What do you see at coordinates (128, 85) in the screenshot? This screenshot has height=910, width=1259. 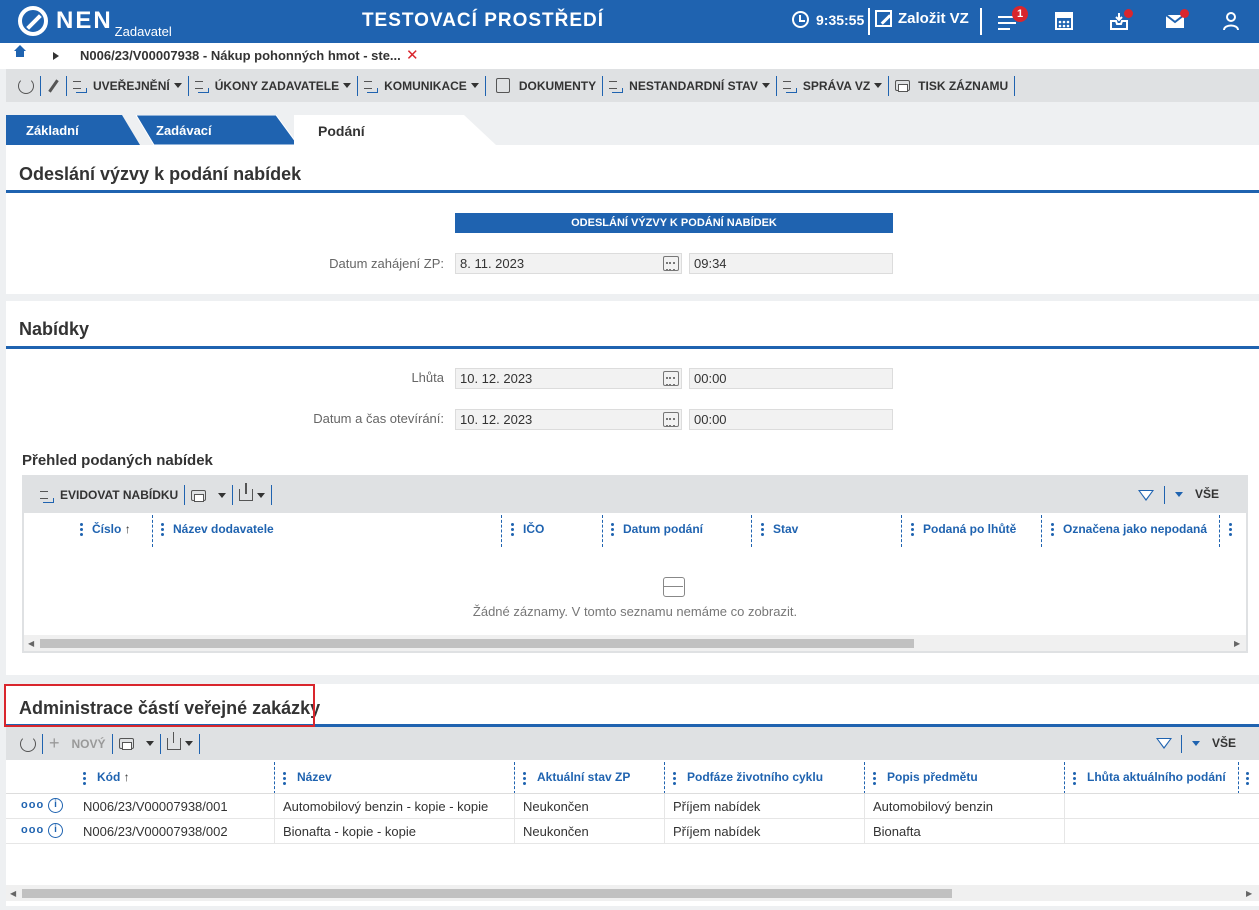 I see `uverejneni-menu: UVEŘEJNĚNÍ` at bounding box center [128, 85].